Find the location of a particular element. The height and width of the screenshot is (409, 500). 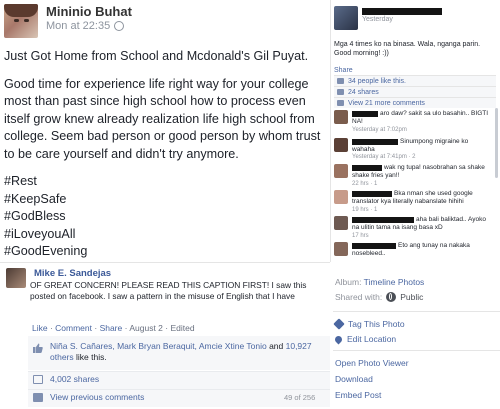

edited-label: Edited is located at coordinates (182, 328).